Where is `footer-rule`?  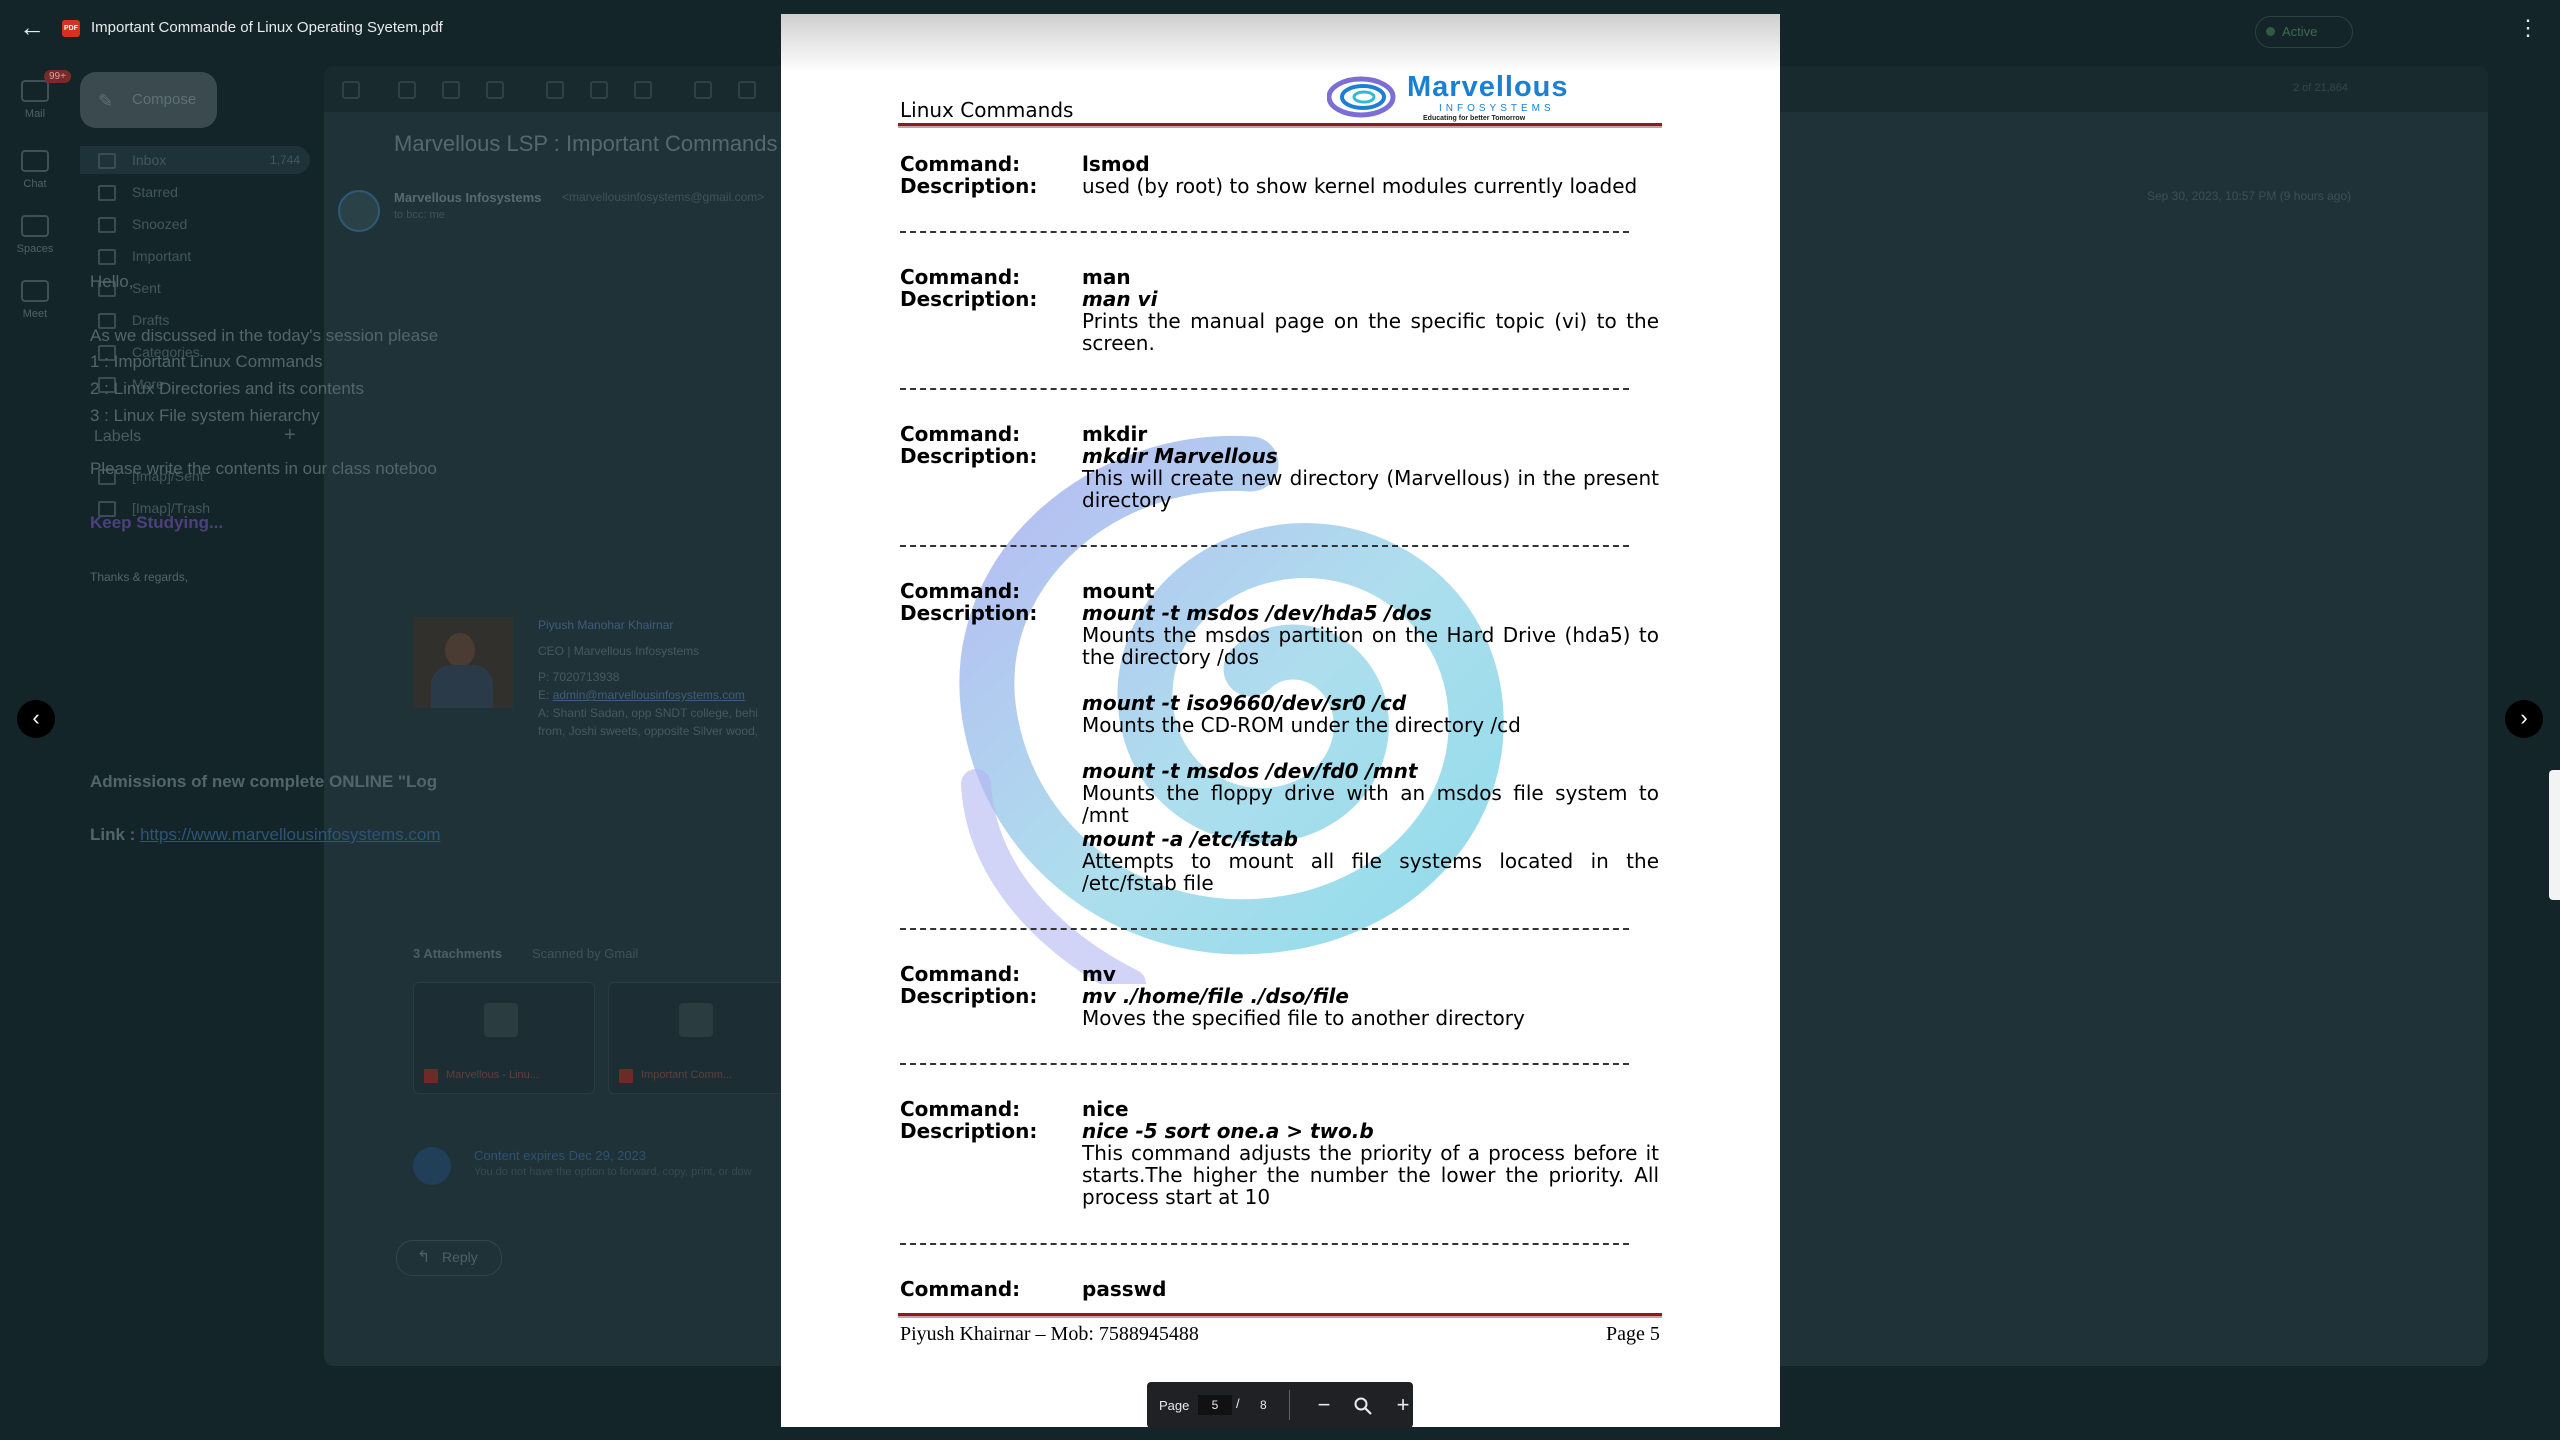
footer-rule is located at coordinates (1280, 1315).